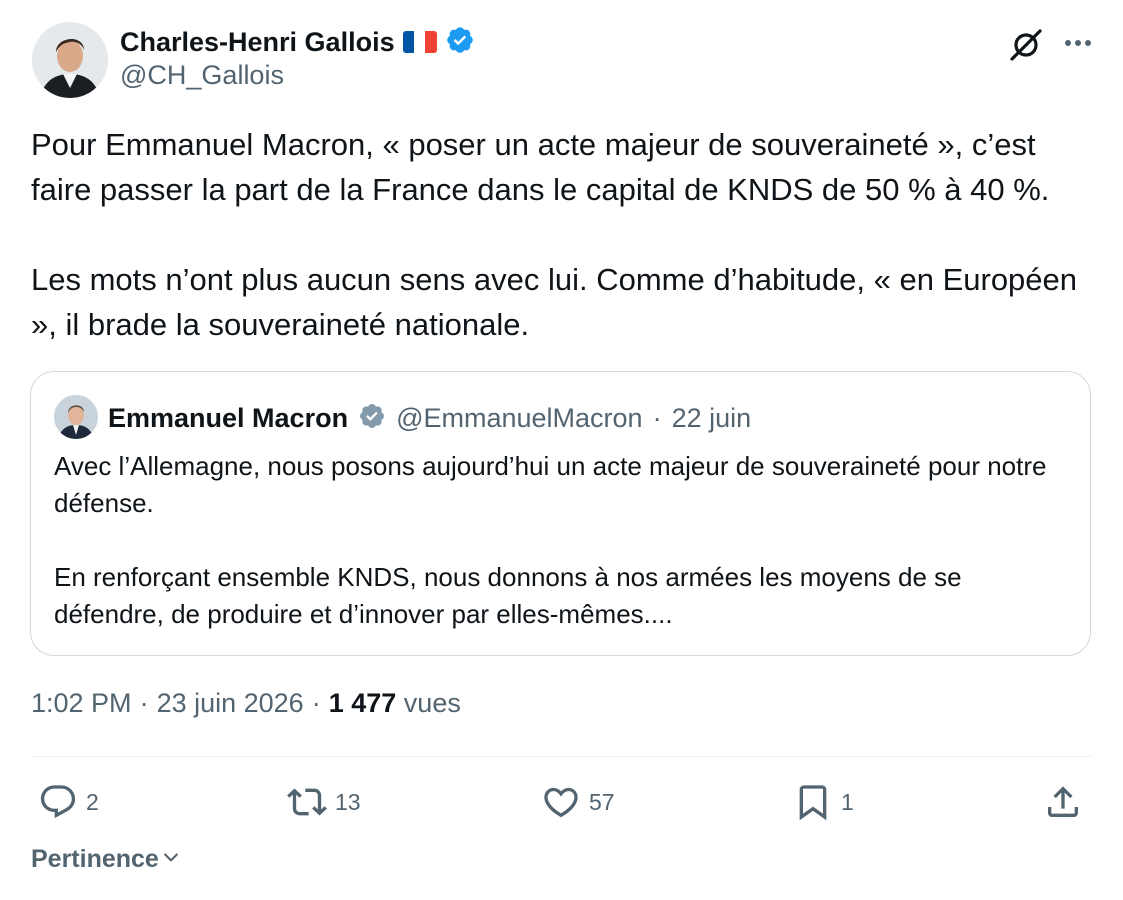 Image resolution: width=1123 pixels, height=900 pixels. What do you see at coordinates (70, 60) in the screenshot?
I see `author-avatar` at bounding box center [70, 60].